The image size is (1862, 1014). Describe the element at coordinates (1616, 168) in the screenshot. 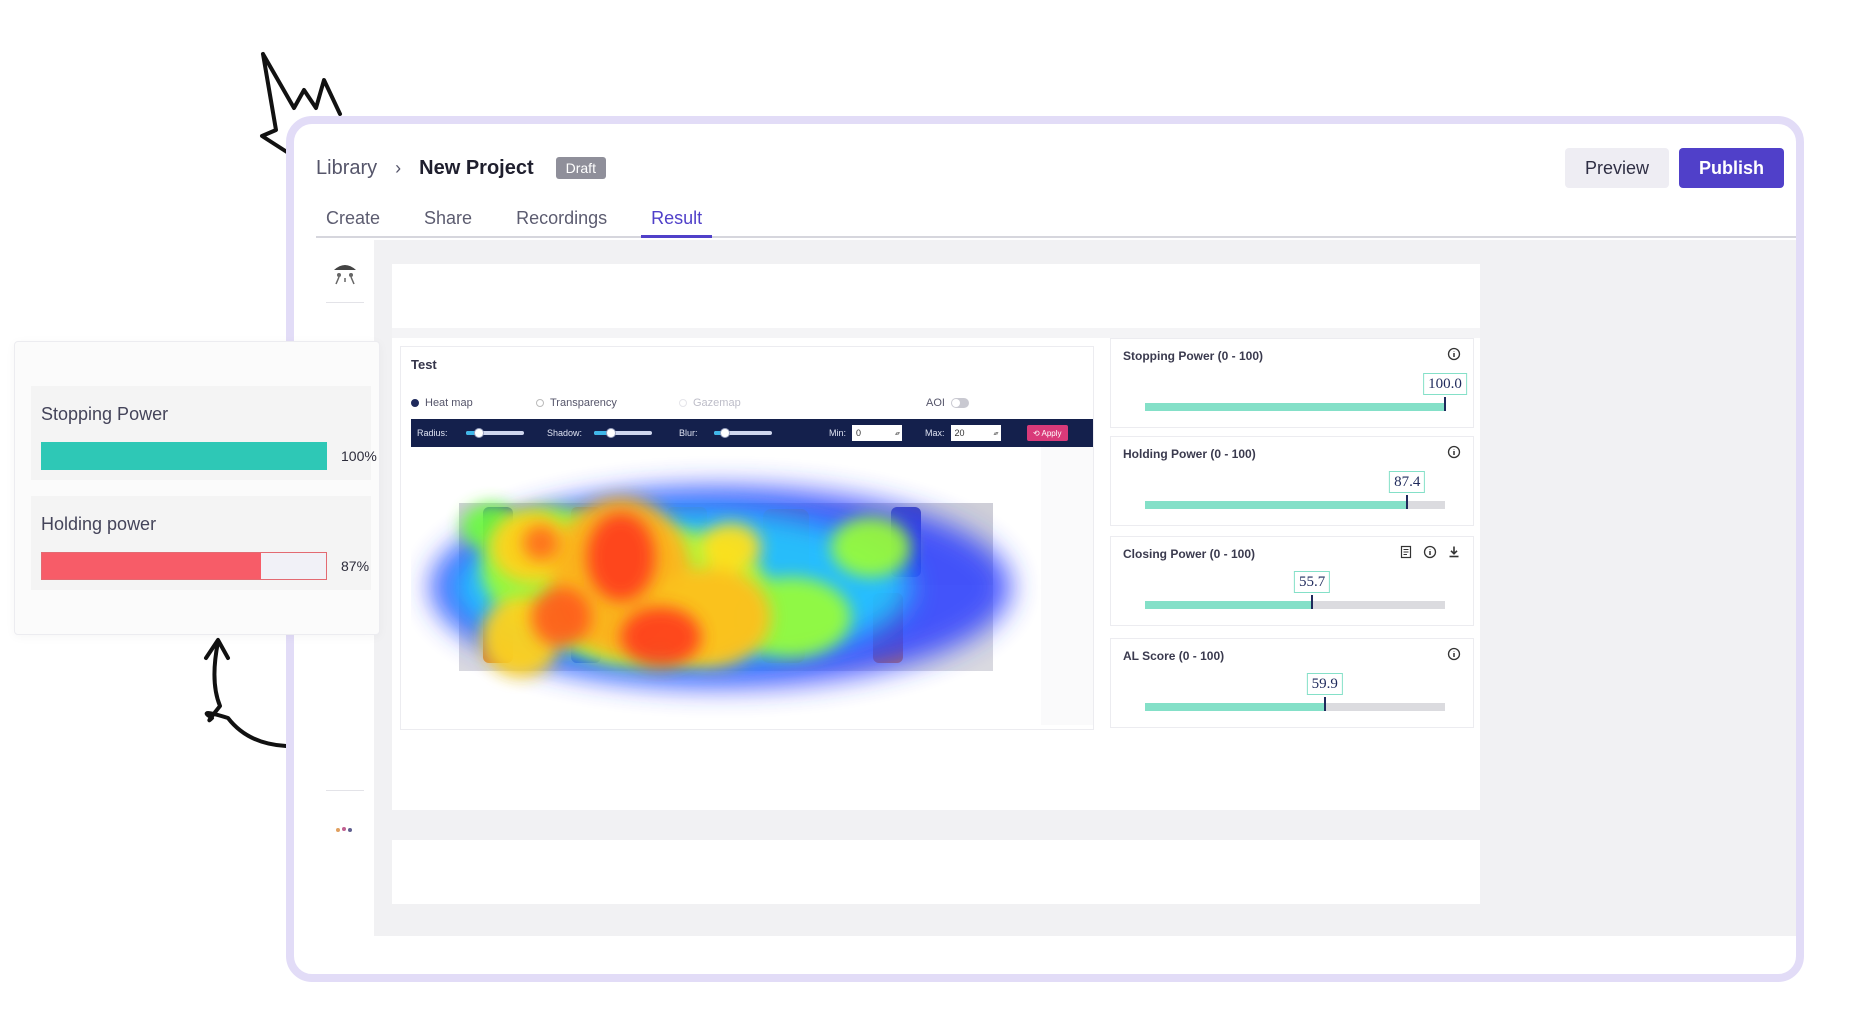

I see `preview-button: Preview` at that location.